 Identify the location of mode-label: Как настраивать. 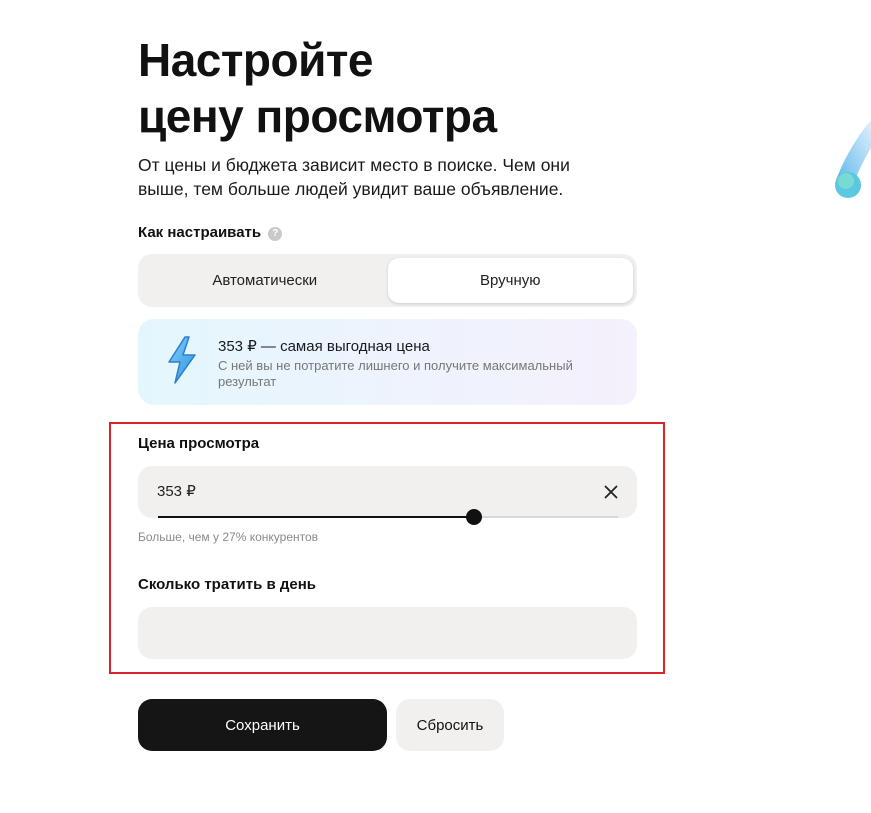
(200, 232).